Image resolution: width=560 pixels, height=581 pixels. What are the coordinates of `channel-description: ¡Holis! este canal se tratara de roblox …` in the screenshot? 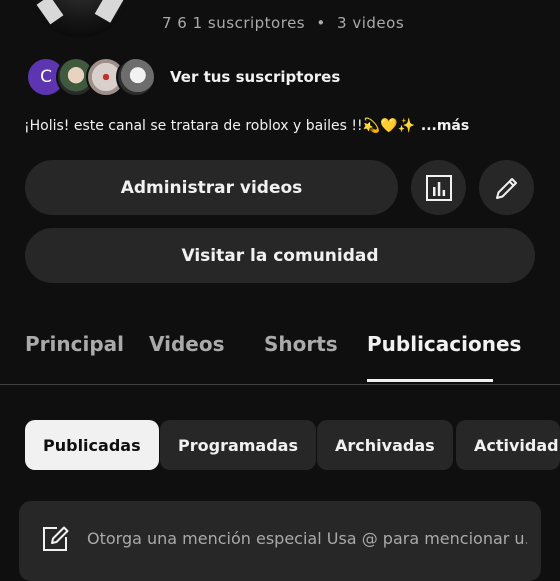 It's located at (246, 126).